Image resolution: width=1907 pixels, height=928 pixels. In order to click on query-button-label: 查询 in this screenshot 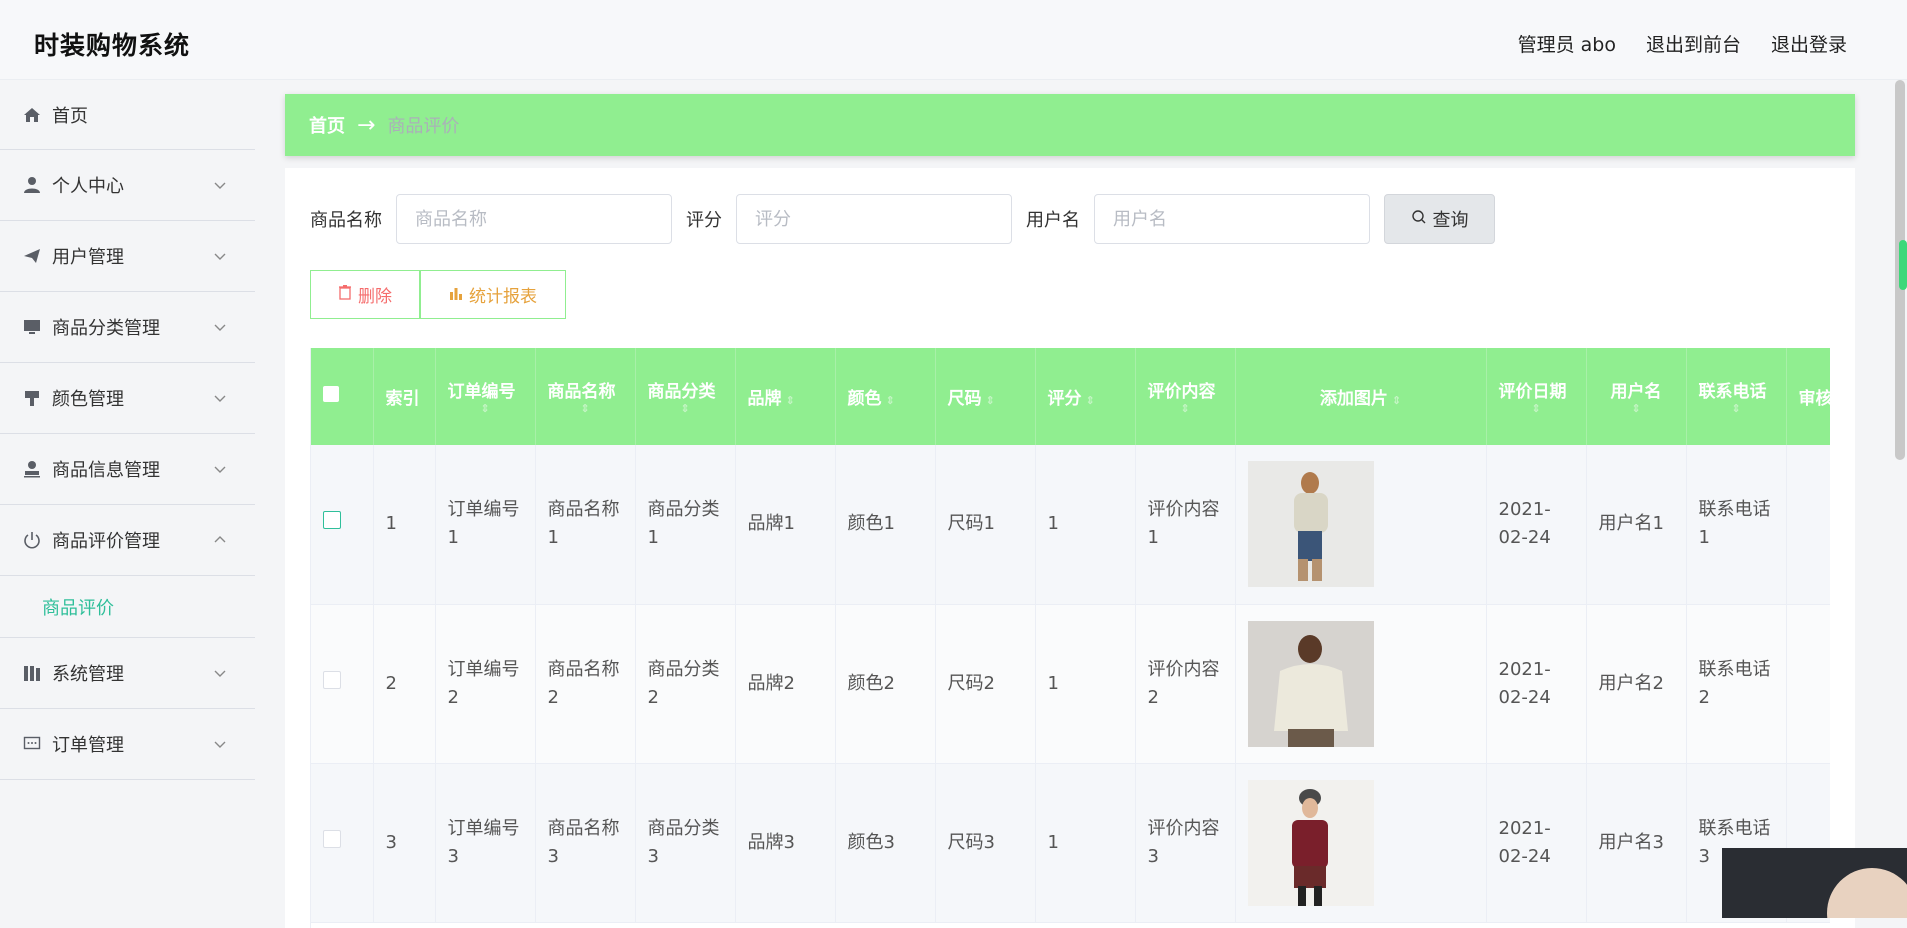, I will do `click(1450, 220)`.